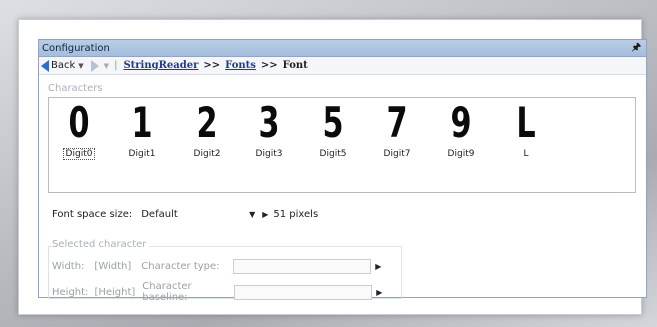 This screenshot has width=657, height=327. I want to click on width-row: Width: [Width] Character type: ▶, so click(219, 266).